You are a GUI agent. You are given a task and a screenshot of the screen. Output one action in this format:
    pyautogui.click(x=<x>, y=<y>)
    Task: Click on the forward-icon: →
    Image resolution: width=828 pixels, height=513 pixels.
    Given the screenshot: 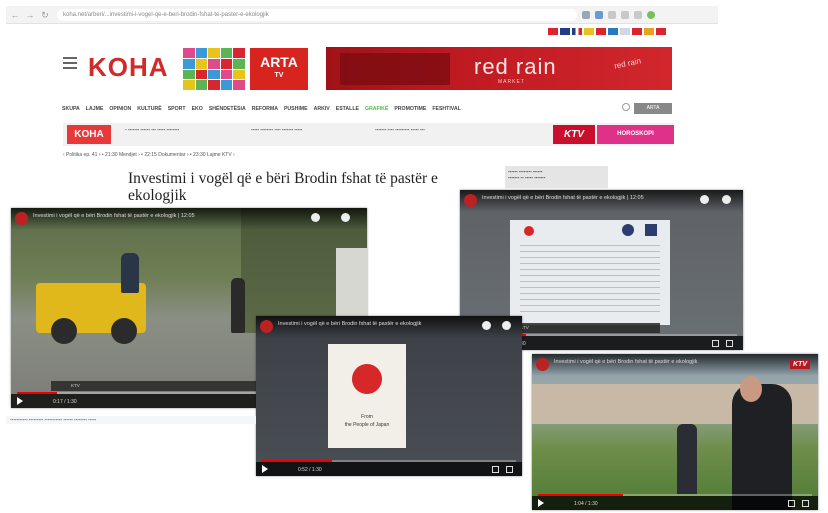 What is the action you would take?
    pyautogui.click(x=30, y=15)
    